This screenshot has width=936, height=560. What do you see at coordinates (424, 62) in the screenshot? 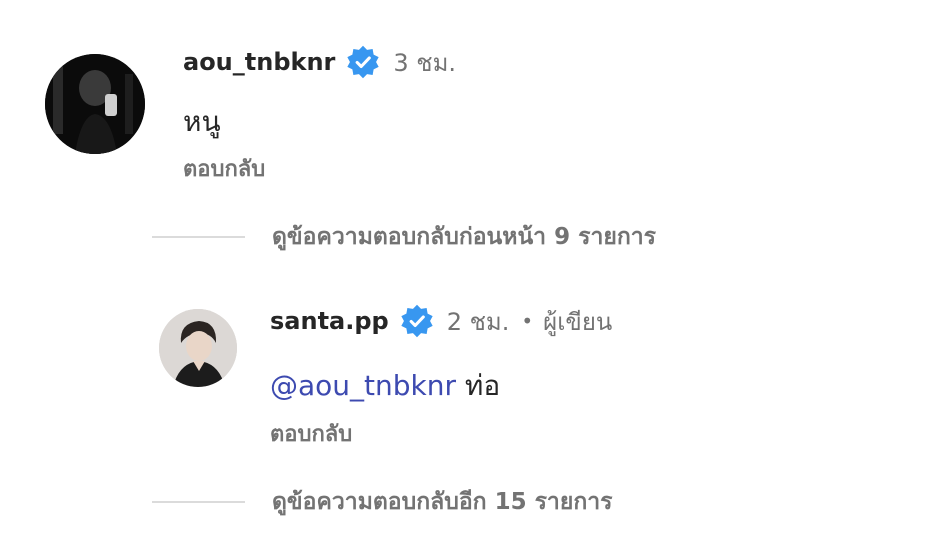
I see `comment-time: 3 ชม.` at bounding box center [424, 62].